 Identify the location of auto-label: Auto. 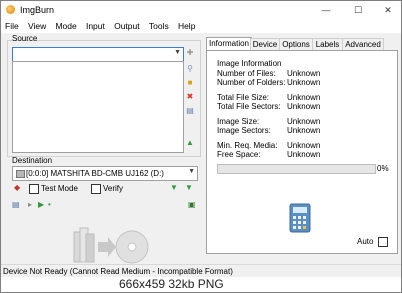
(365, 241).